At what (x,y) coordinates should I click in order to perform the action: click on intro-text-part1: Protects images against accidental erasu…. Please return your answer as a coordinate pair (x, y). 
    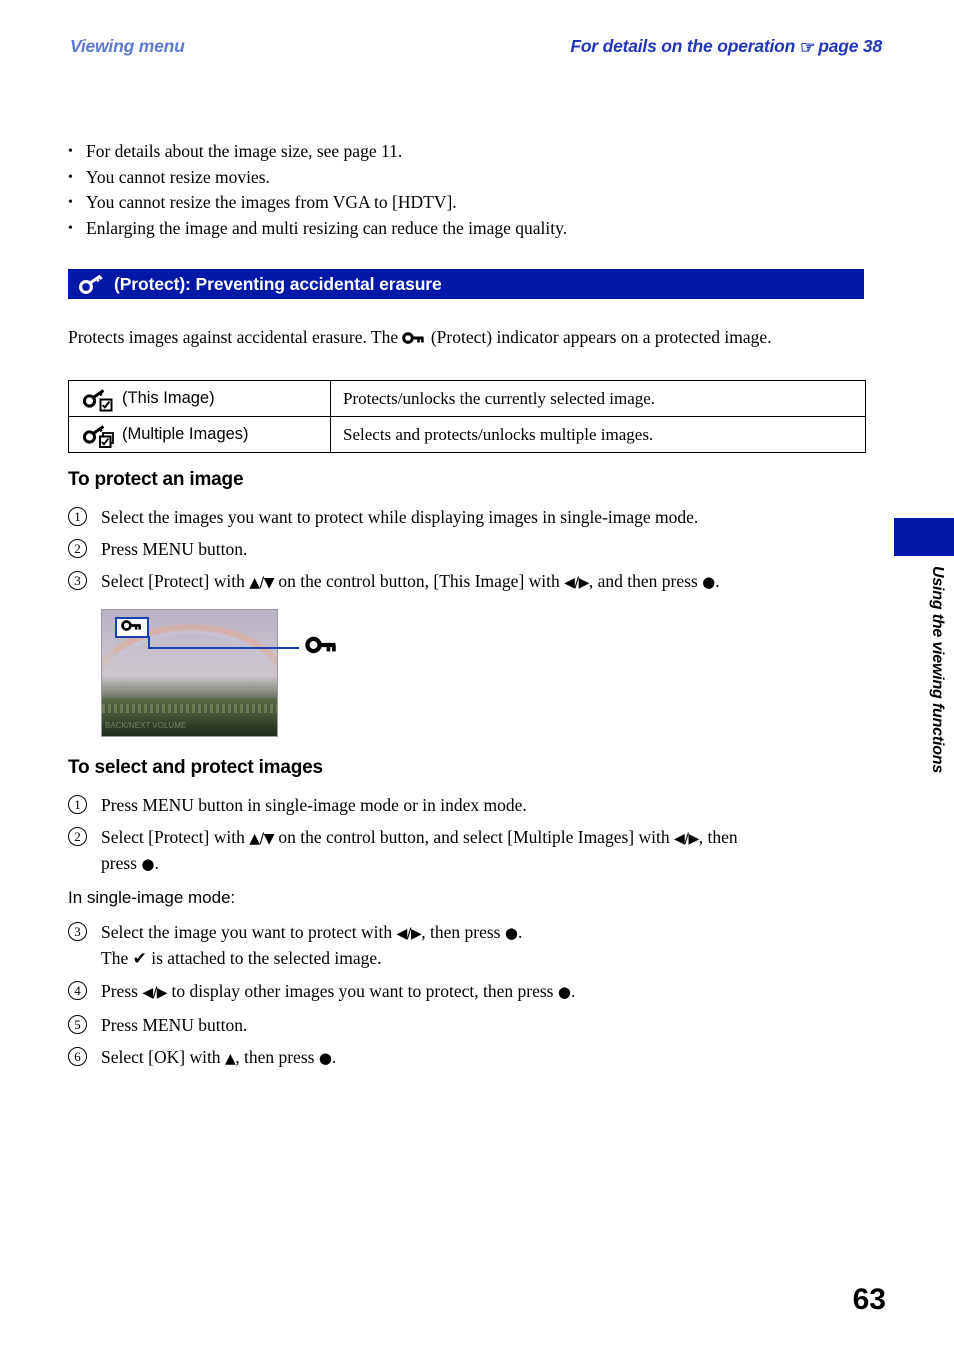
    Looking at the image, I should click on (233, 337).